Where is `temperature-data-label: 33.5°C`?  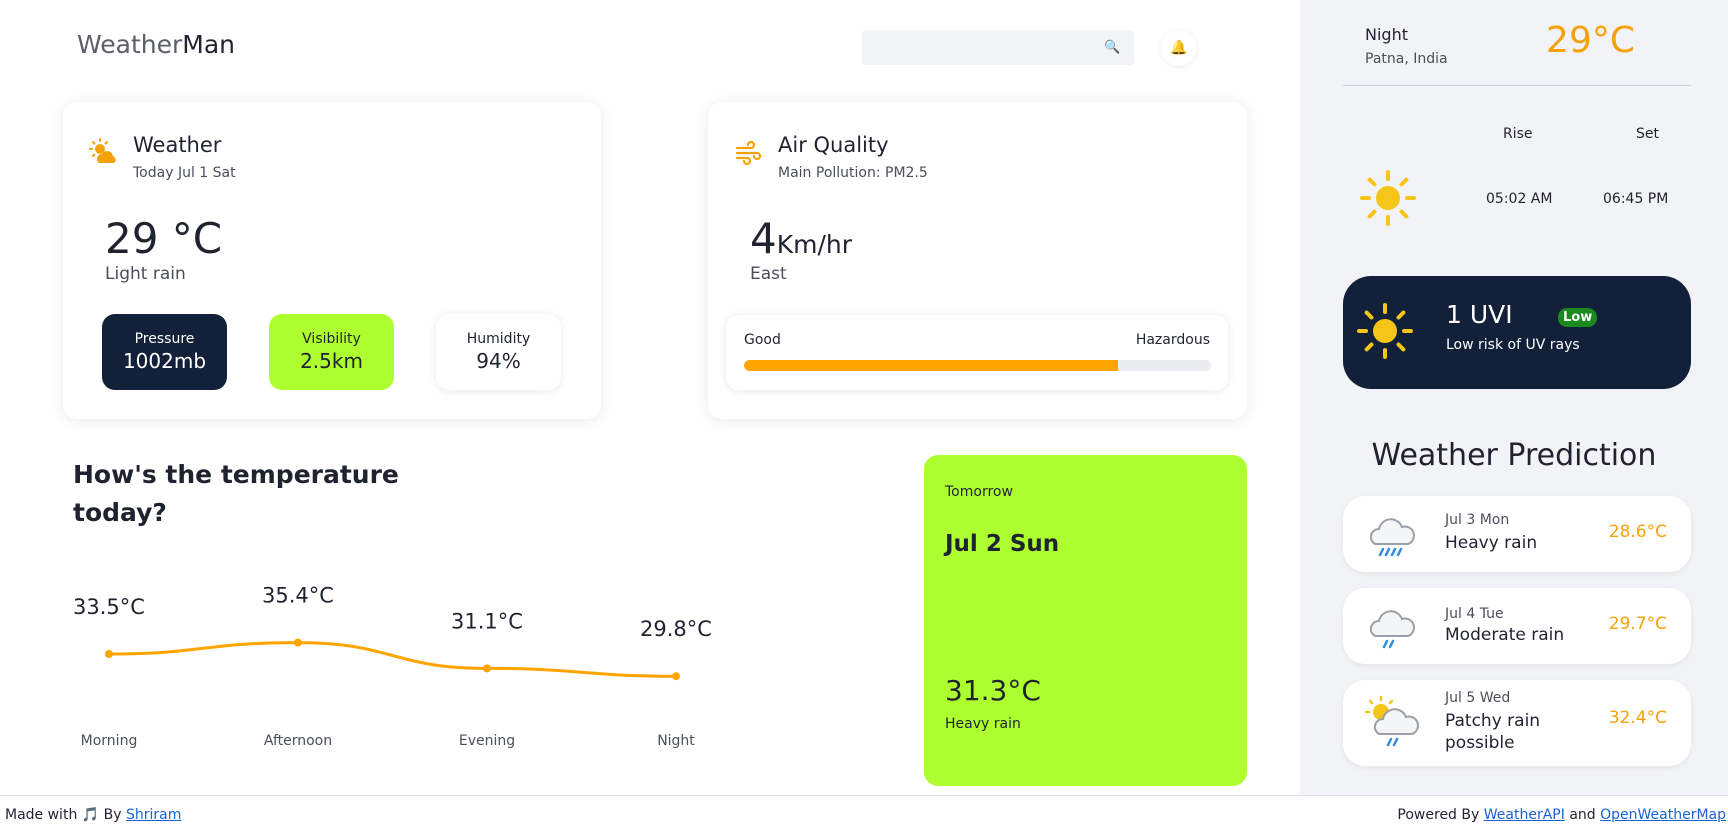 temperature-data-label: 33.5°C is located at coordinates (109, 607).